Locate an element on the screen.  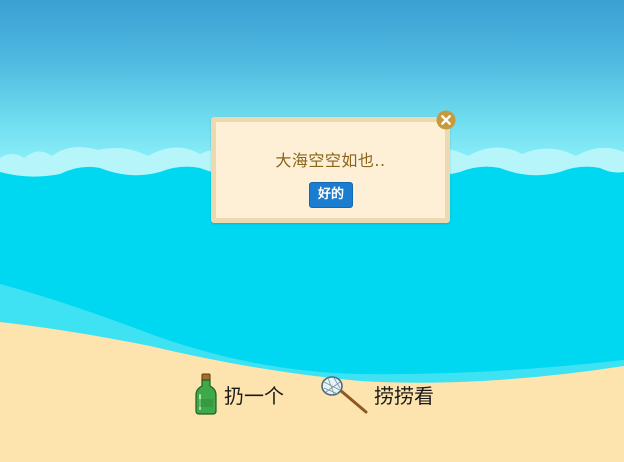
fish-bottle-button: 捞捞看 is located at coordinates (377, 394).